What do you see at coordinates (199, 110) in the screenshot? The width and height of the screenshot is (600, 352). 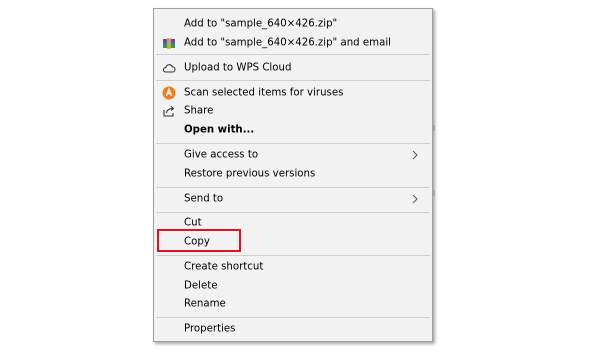 I see `menu-item-label: Share` at bounding box center [199, 110].